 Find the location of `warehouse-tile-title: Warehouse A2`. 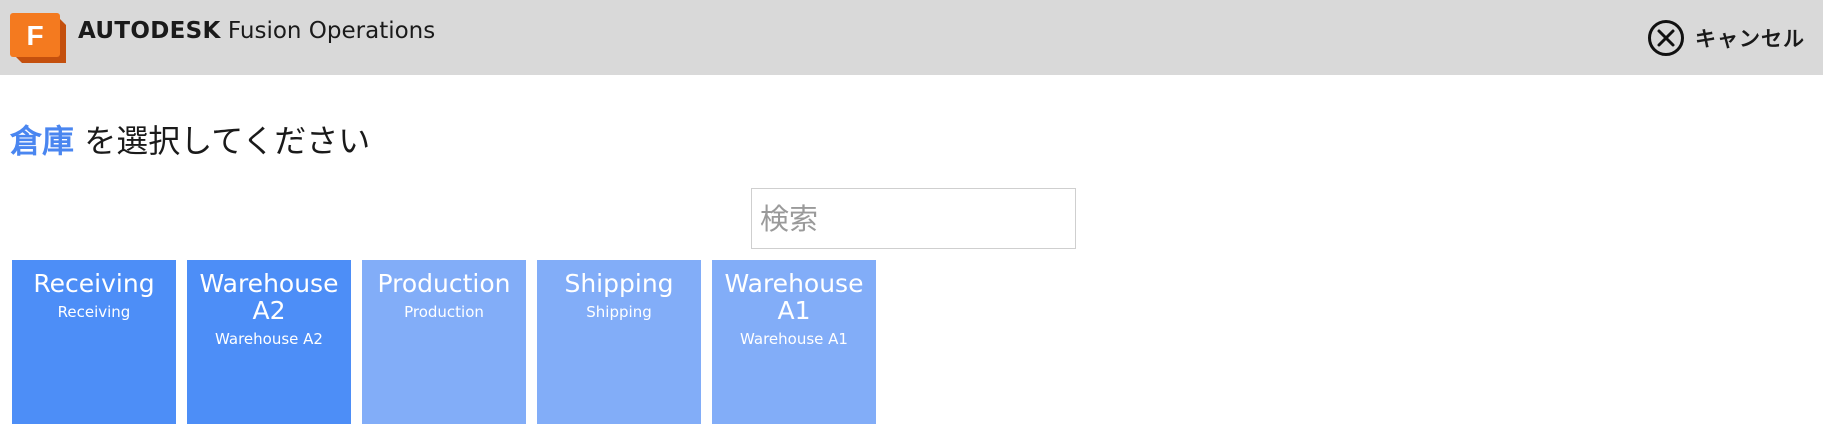

warehouse-tile-title: Warehouse A2 is located at coordinates (269, 297).